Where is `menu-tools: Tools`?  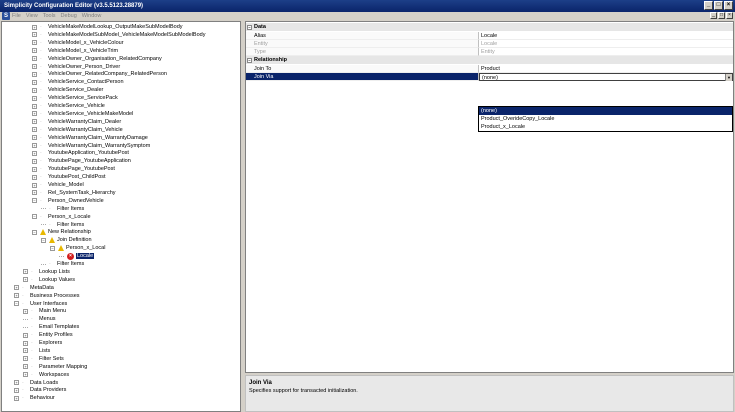
menu-tools: Tools is located at coordinates (49, 16).